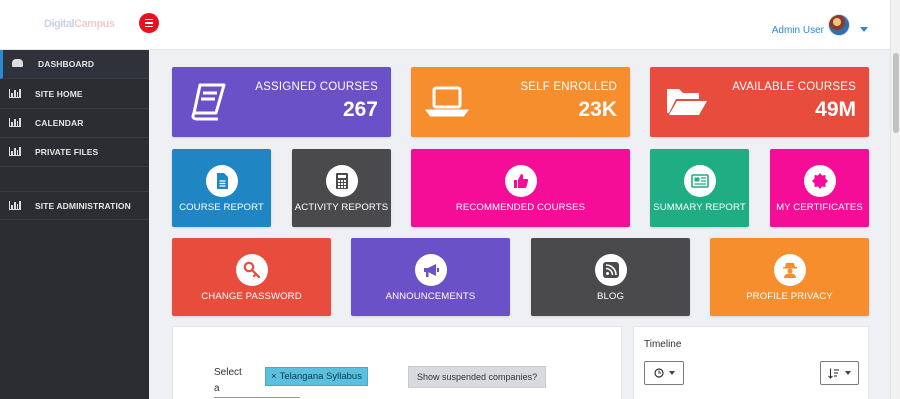  I want to click on laptop-icon, so click(447, 101).